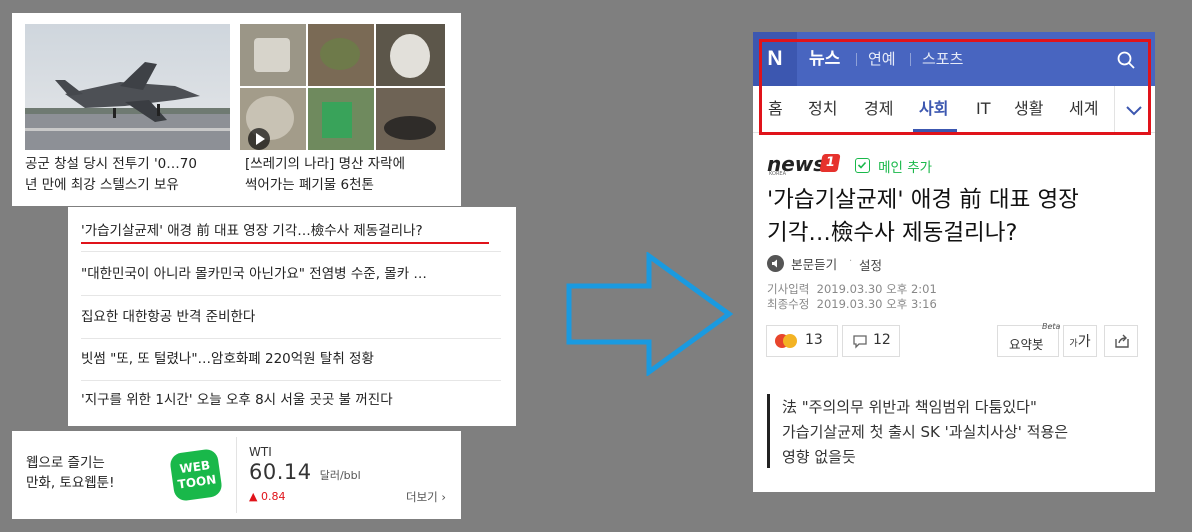 This screenshot has width=1192, height=532. Describe the element at coordinates (955, 87) in the screenshot. I see `highlight-box` at that location.